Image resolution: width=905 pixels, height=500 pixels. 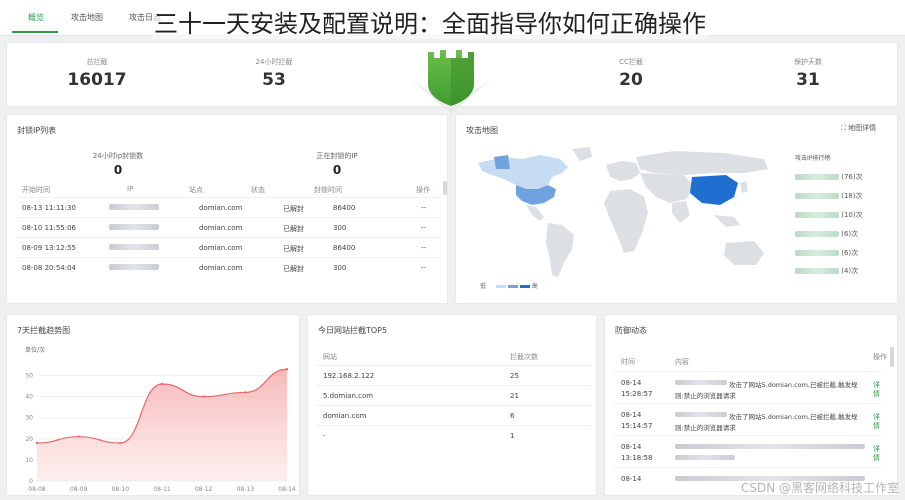 I want to click on x-tick-label: 08-13, so click(x=246, y=489).